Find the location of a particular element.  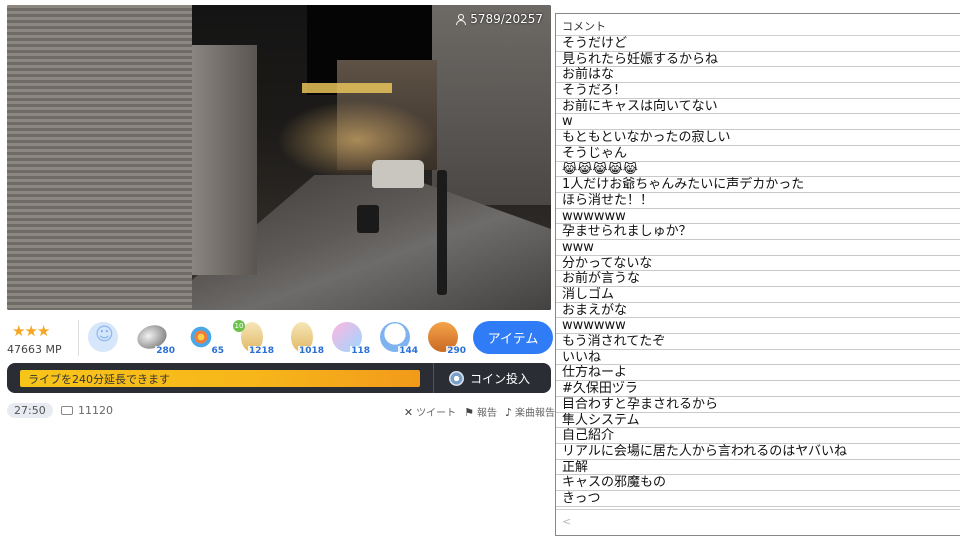

comment-row: ほら消せた！！ is located at coordinates (758, 201).